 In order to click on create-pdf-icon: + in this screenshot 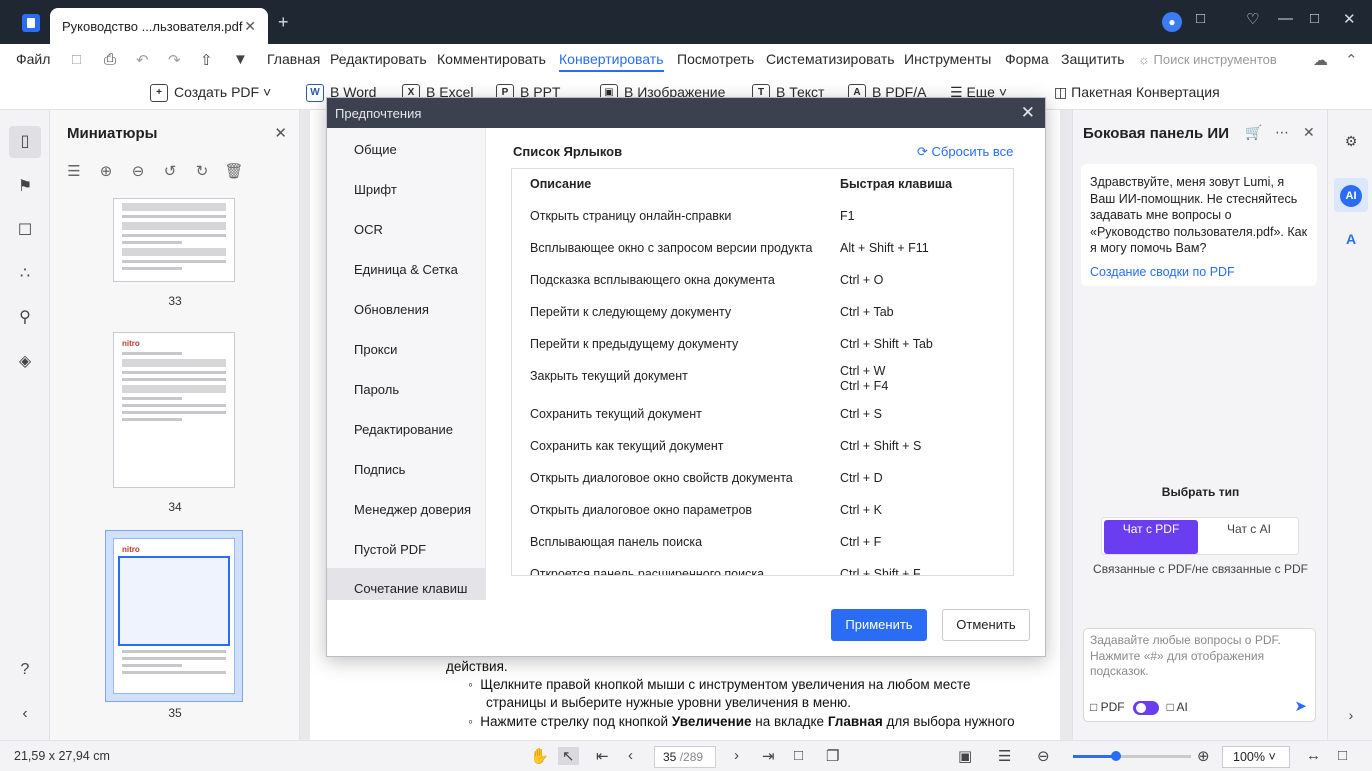, I will do `click(159, 93)`.